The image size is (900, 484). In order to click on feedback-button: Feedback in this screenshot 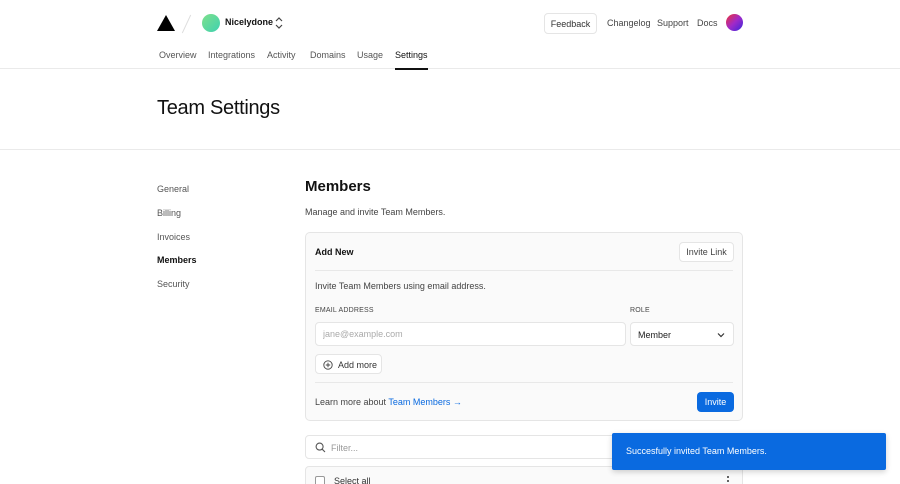, I will do `click(570, 23)`.